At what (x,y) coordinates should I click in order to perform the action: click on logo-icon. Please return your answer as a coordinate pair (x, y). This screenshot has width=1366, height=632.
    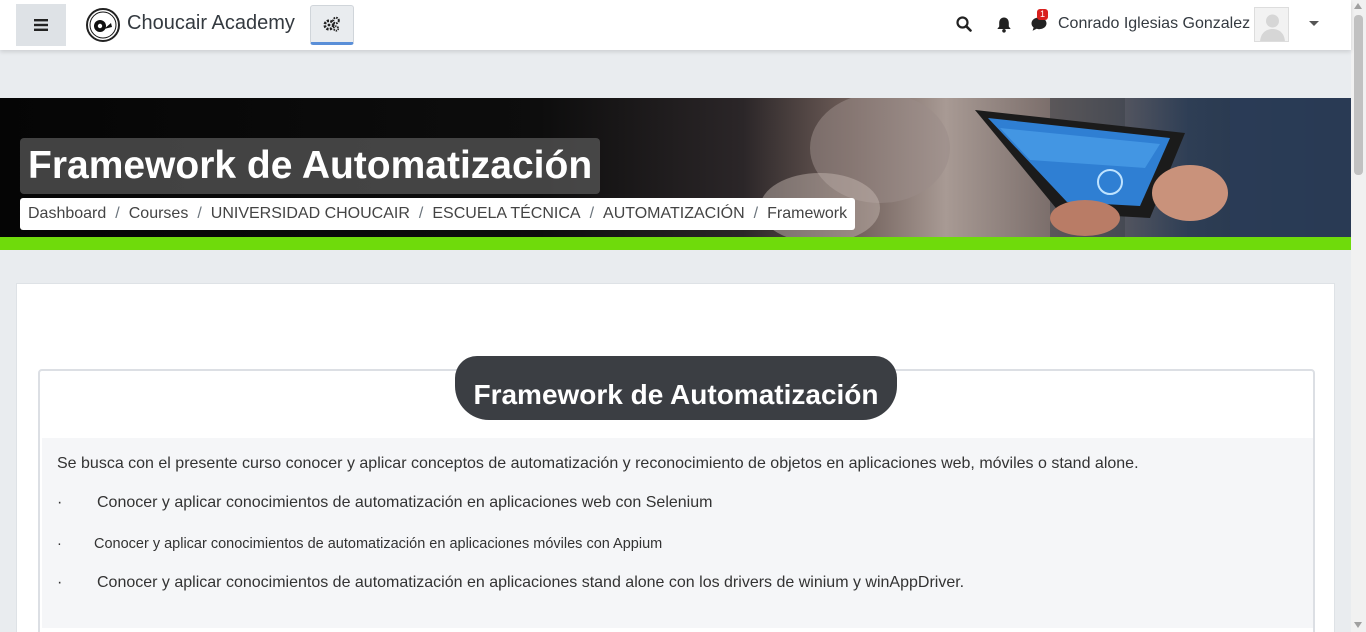
    Looking at the image, I should click on (103, 25).